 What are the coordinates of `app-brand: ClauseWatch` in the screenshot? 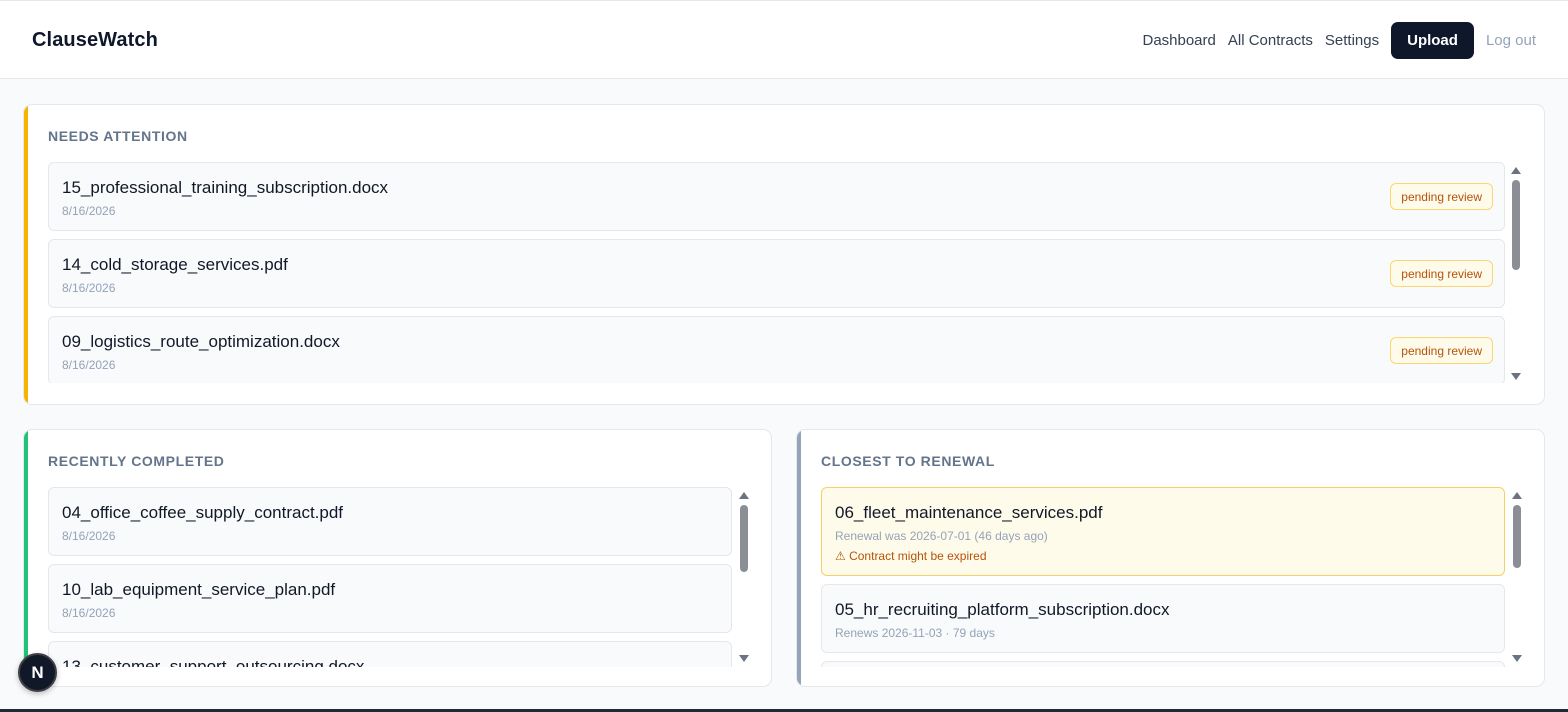 It's located at (95, 40).